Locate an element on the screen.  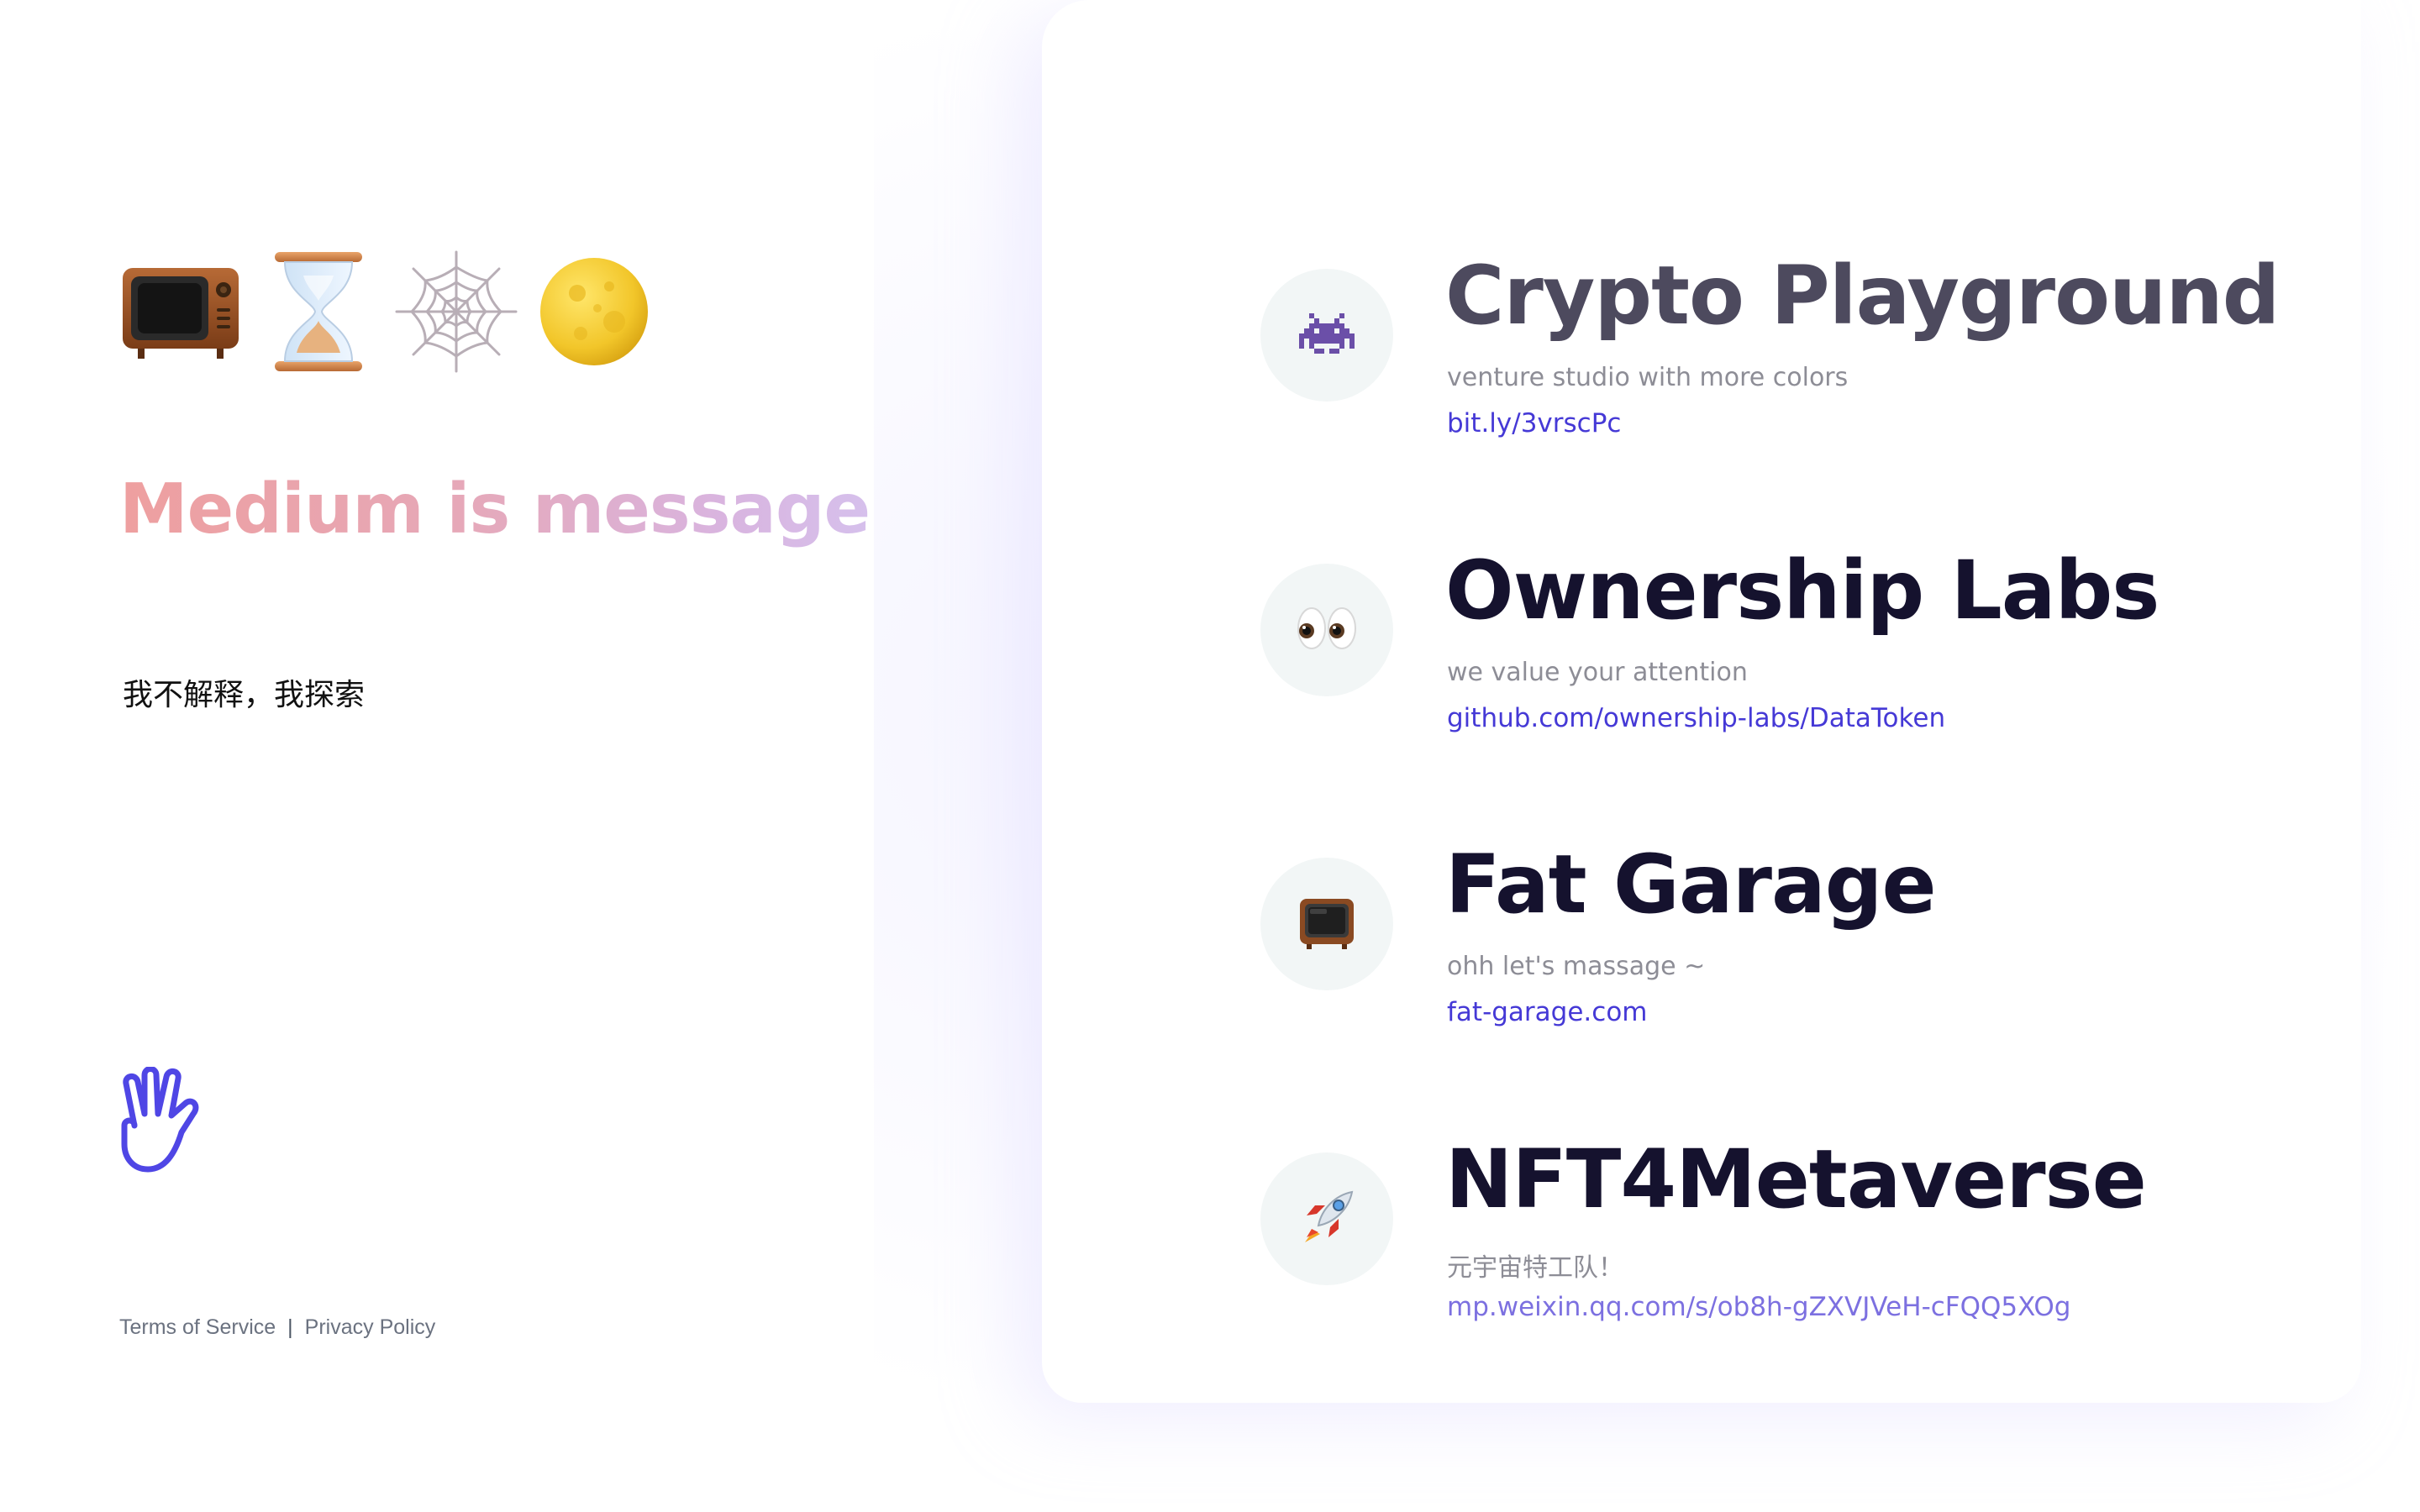
project-subtitle: we value your attention is located at coordinates (1597, 672).